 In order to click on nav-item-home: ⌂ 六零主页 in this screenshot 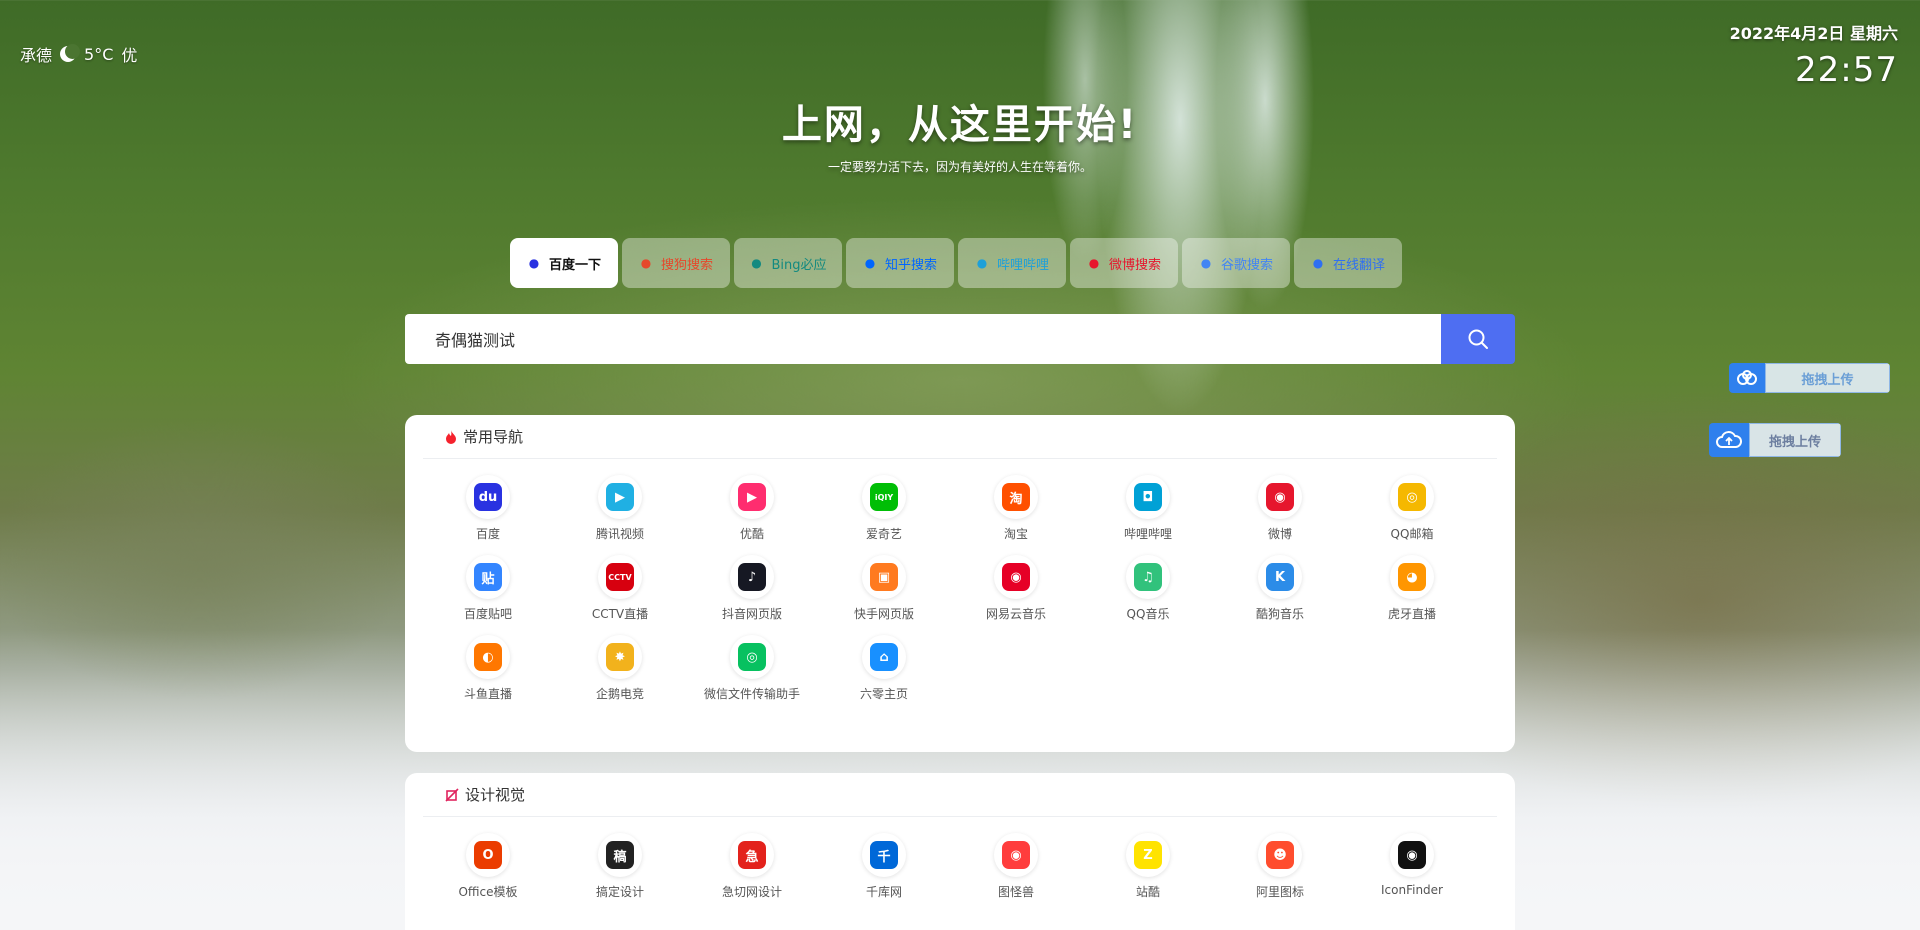, I will do `click(884, 668)`.